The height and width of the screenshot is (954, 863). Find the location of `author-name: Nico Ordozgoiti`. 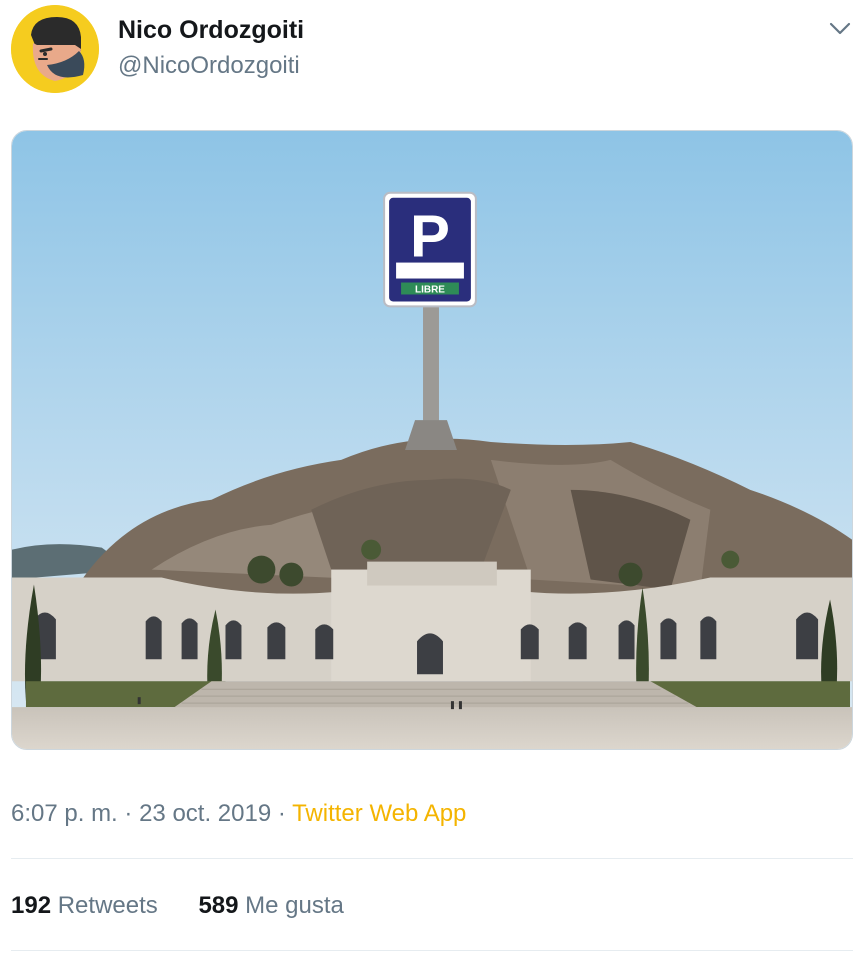

author-name: Nico Ordozgoiti is located at coordinates (211, 30).